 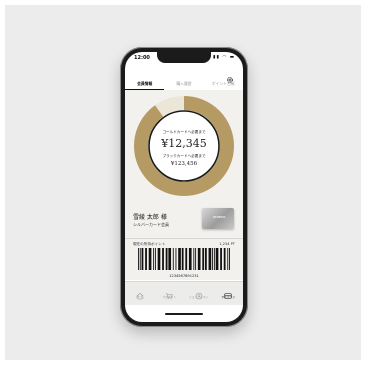 What do you see at coordinates (184, 276) in the screenshot?
I see `barcode-number: 1234567891231` at bounding box center [184, 276].